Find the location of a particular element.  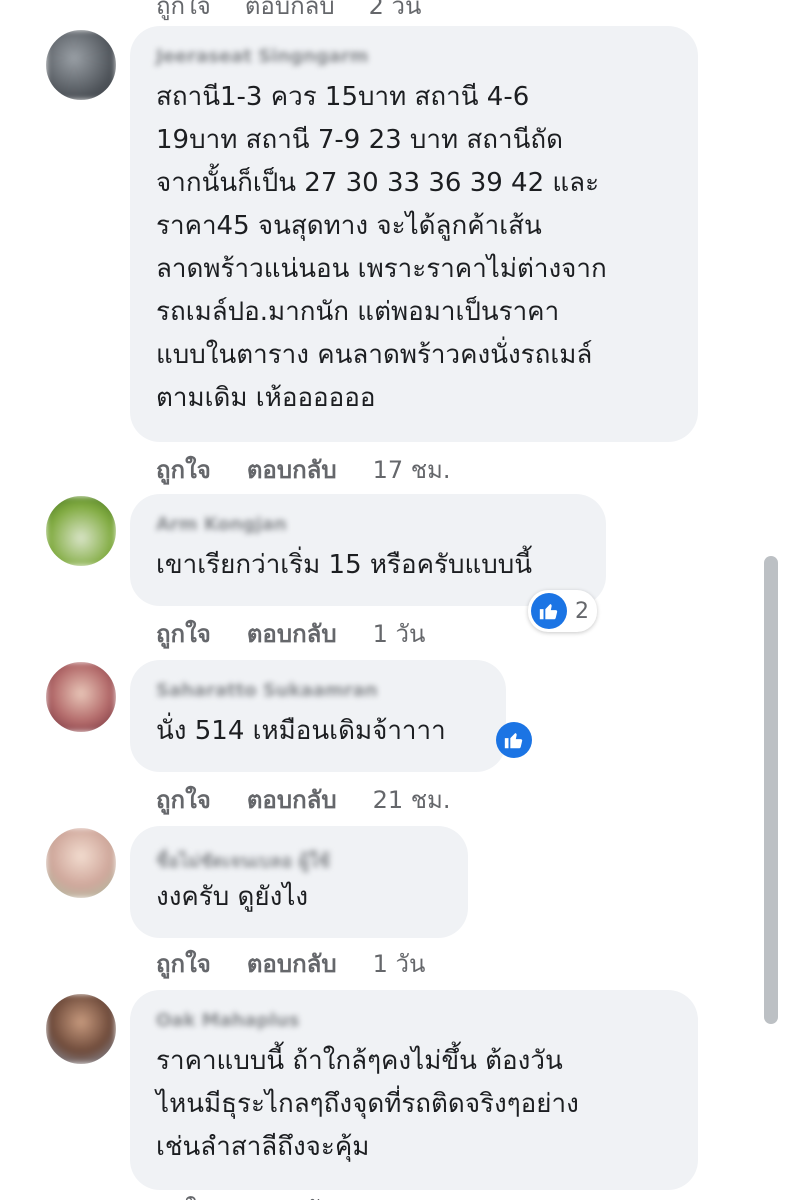

comment-text-line: แบบในตาราง คนลาดพร้าวคงนั่งรถเมล์ is located at coordinates (374, 355).